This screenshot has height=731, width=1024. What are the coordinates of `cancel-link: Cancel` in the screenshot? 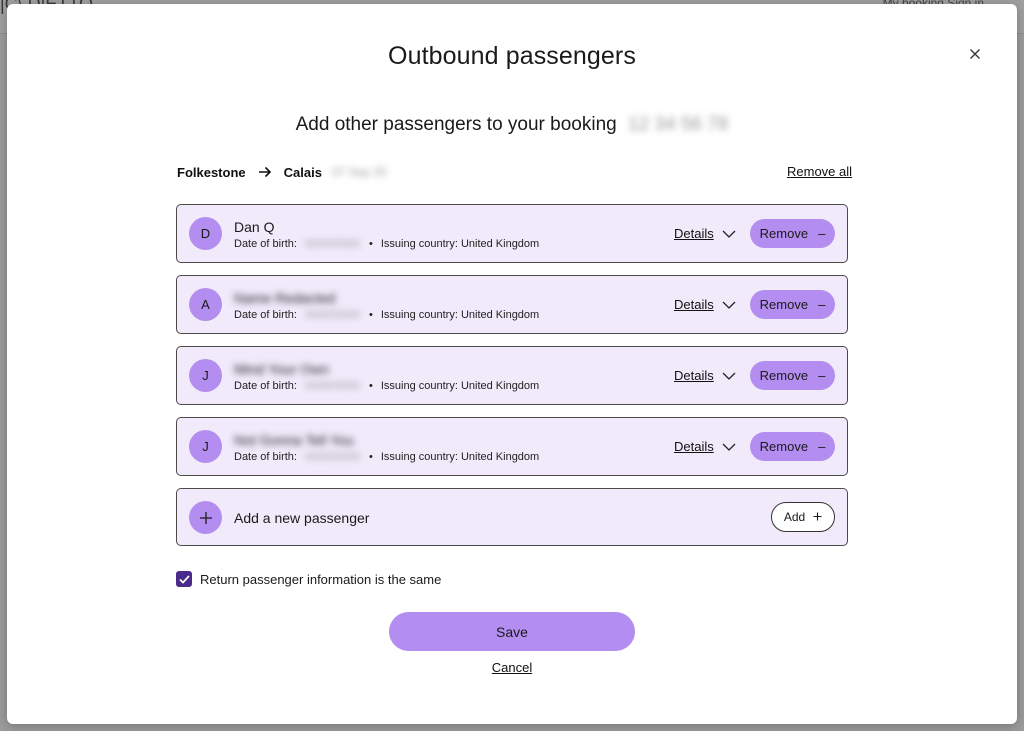 It's located at (512, 667).